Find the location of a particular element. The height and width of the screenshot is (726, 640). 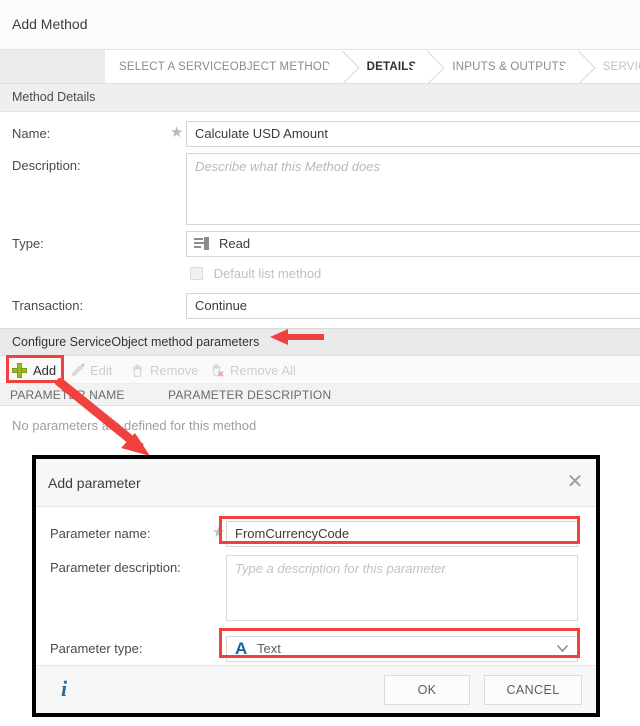

chevron-down-icon is located at coordinates (562, 648).